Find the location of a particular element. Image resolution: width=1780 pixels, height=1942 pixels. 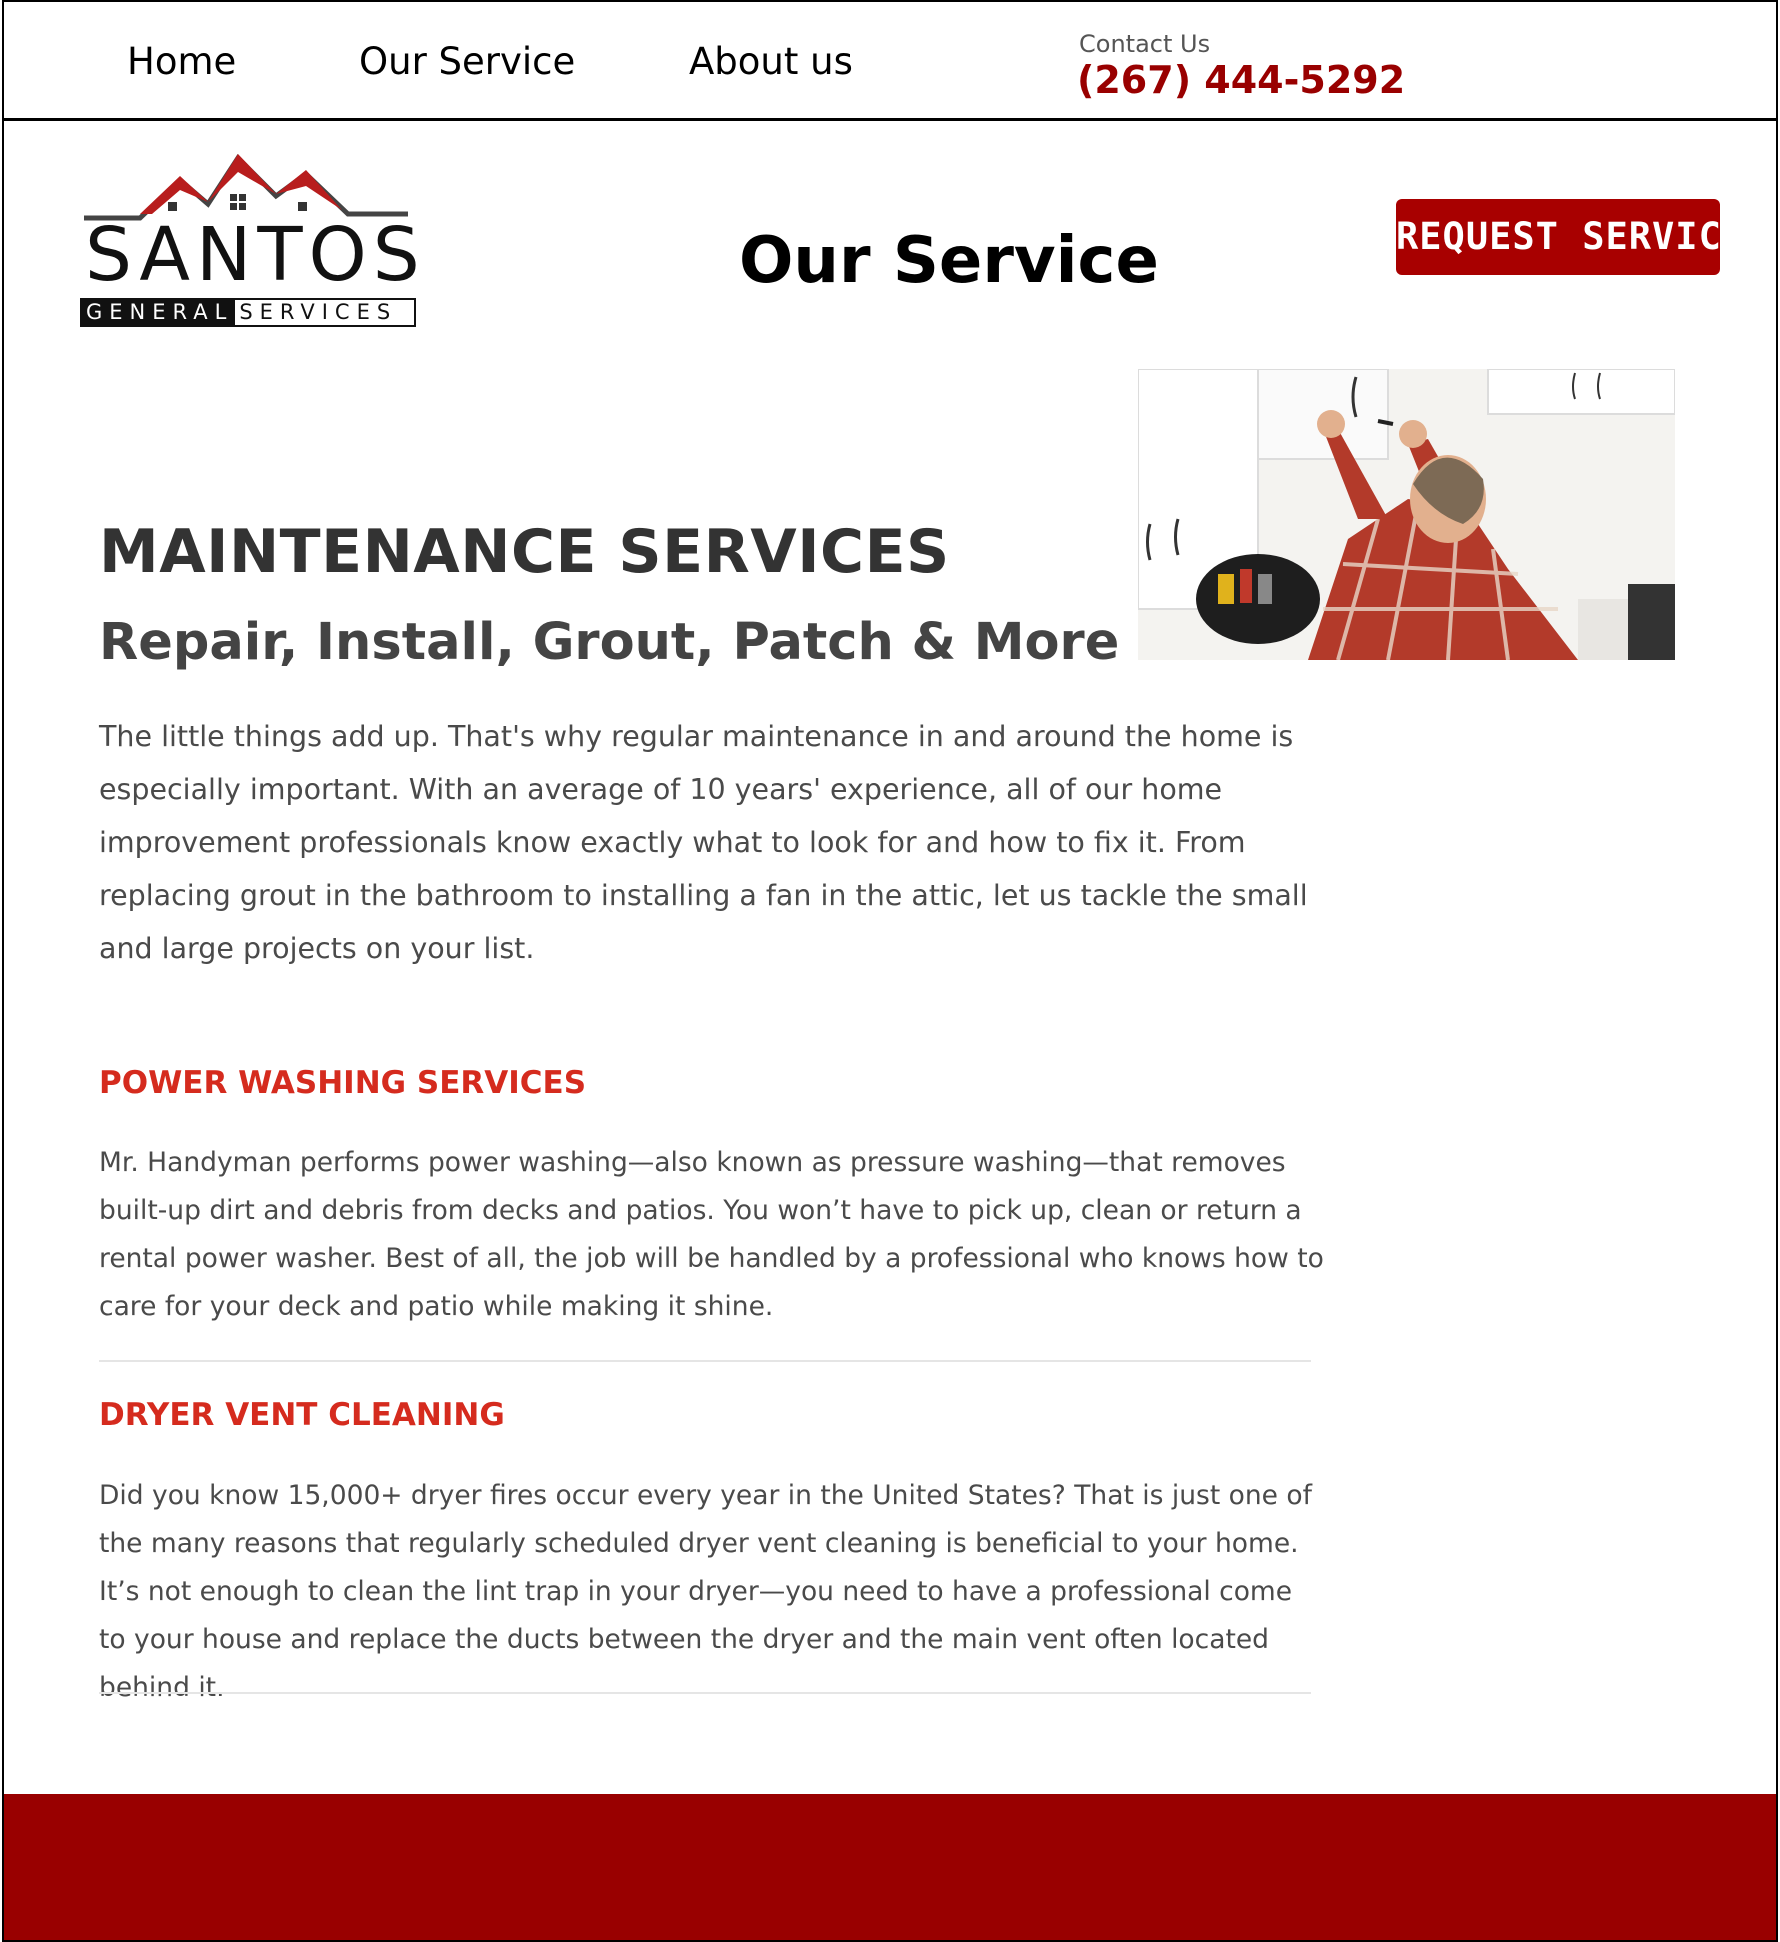

section-heading-maintenance: MAINTENANCE SERVICES is located at coordinates (524, 552).